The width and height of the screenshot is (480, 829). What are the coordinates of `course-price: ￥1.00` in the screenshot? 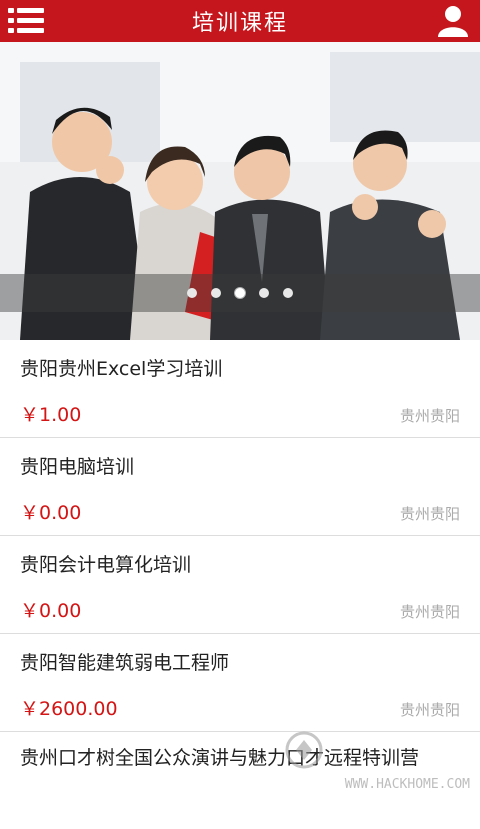 It's located at (50, 413).